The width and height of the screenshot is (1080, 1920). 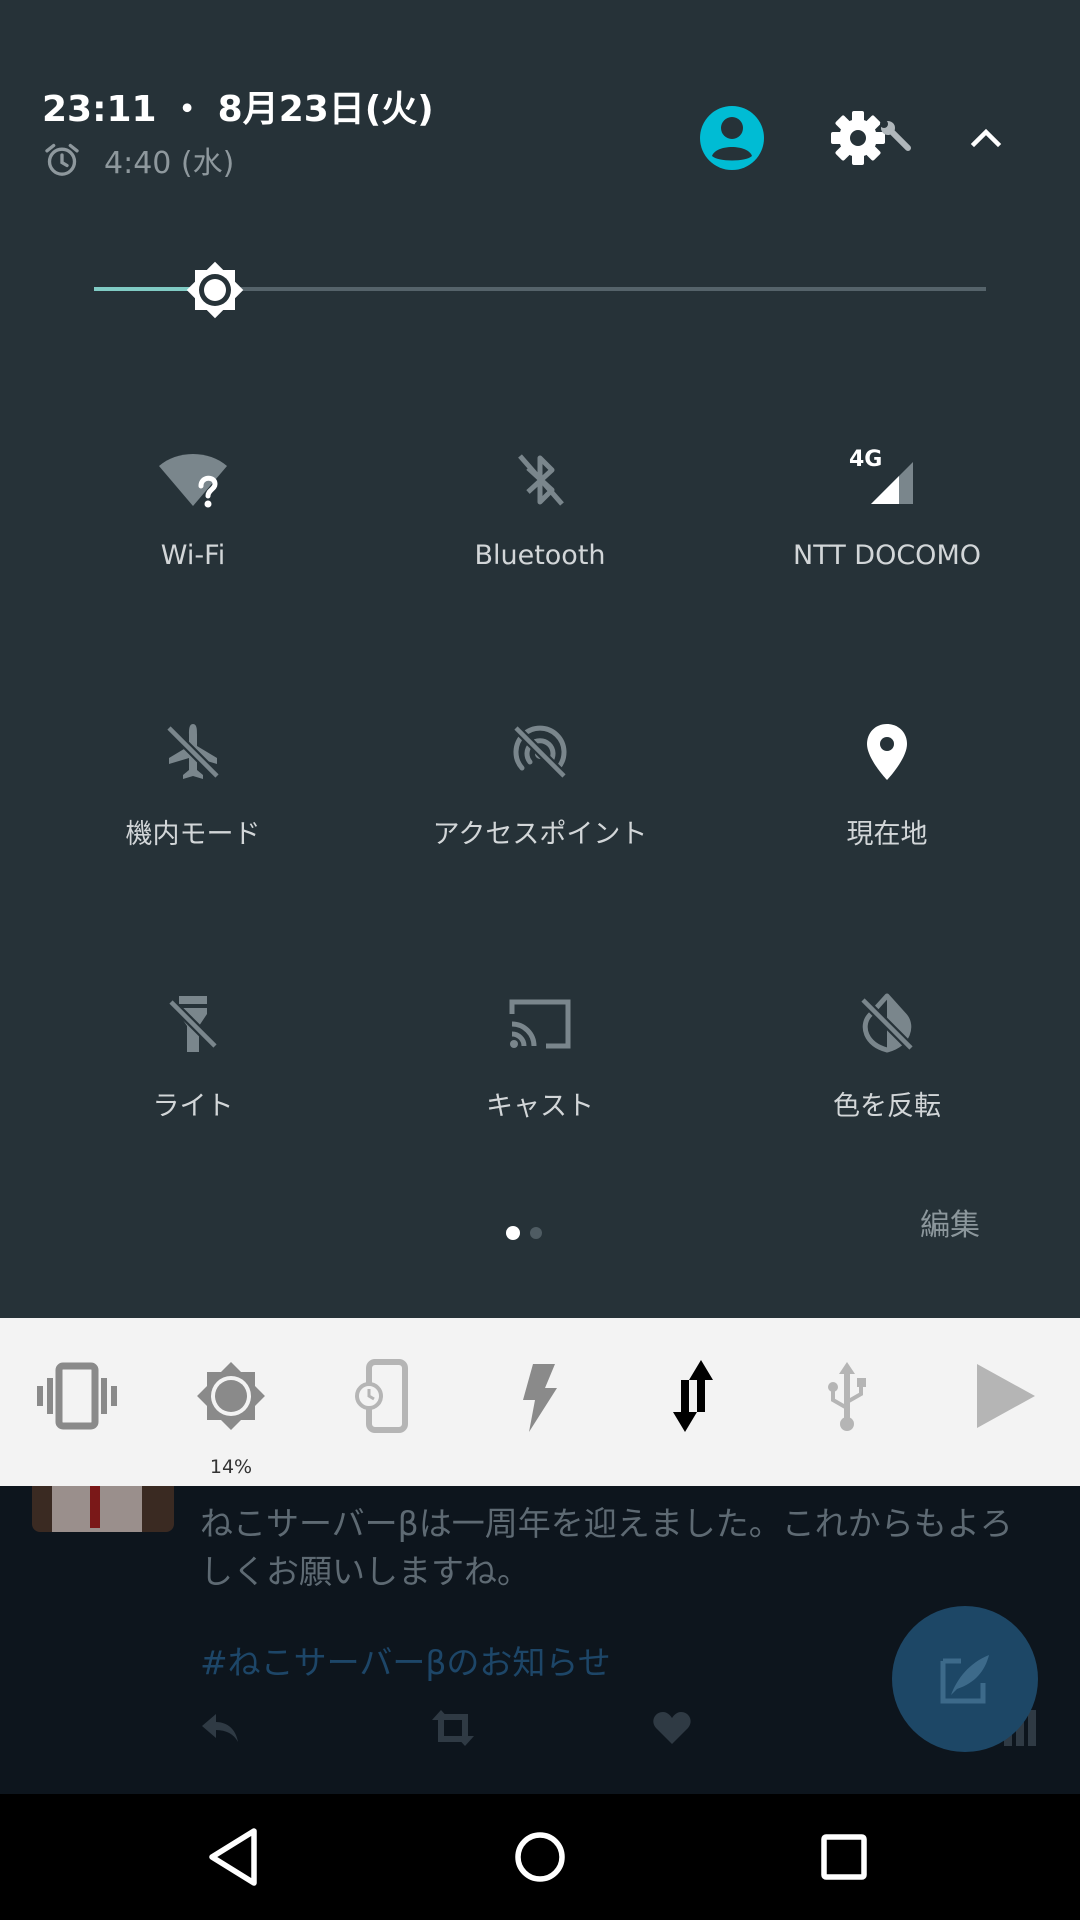 I want to click on tile-label: アクセスポイント, so click(x=540, y=834).